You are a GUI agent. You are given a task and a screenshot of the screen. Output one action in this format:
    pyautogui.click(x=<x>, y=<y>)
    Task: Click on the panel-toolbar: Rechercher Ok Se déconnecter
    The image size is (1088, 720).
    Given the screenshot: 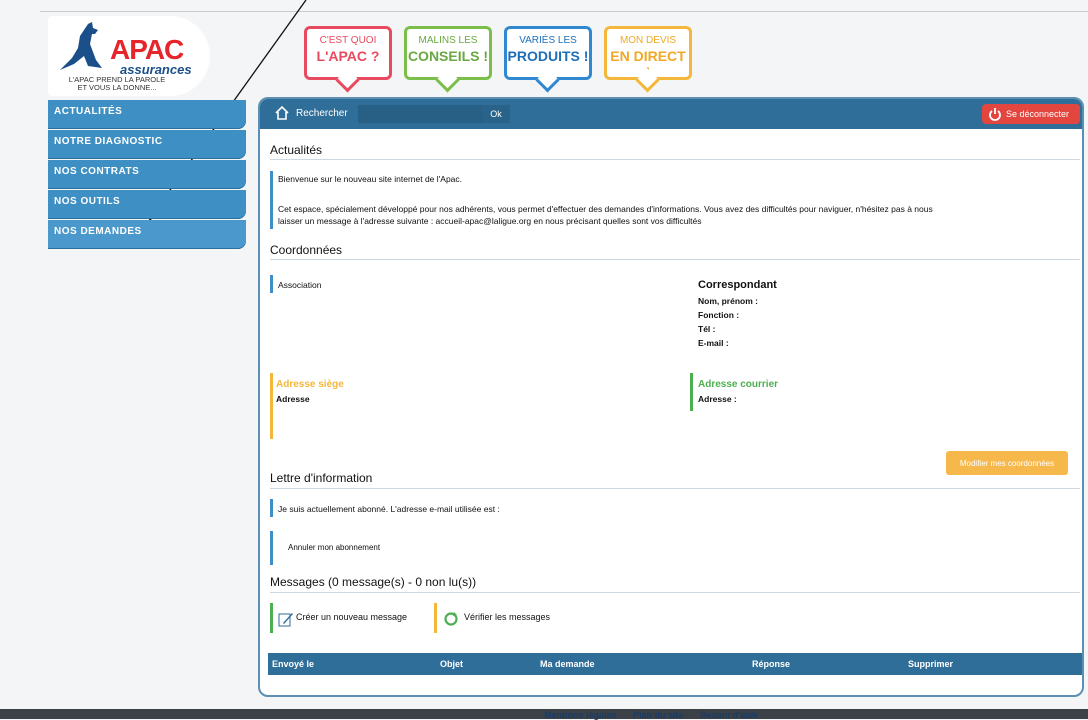 What is the action you would take?
    pyautogui.click(x=671, y=114)
    